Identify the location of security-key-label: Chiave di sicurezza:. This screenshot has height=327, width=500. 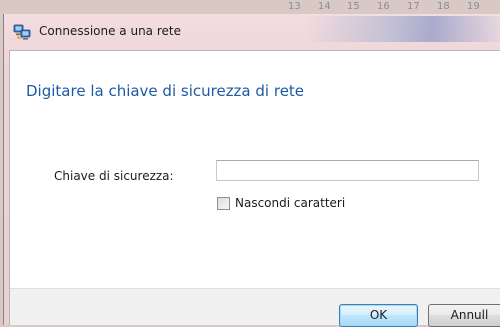
(114, 176).